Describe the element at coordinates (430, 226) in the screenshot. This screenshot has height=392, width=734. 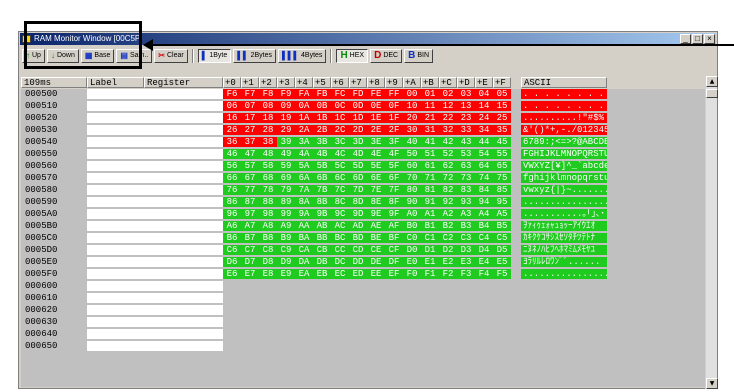
I see `byte-cell: B1` at that location.